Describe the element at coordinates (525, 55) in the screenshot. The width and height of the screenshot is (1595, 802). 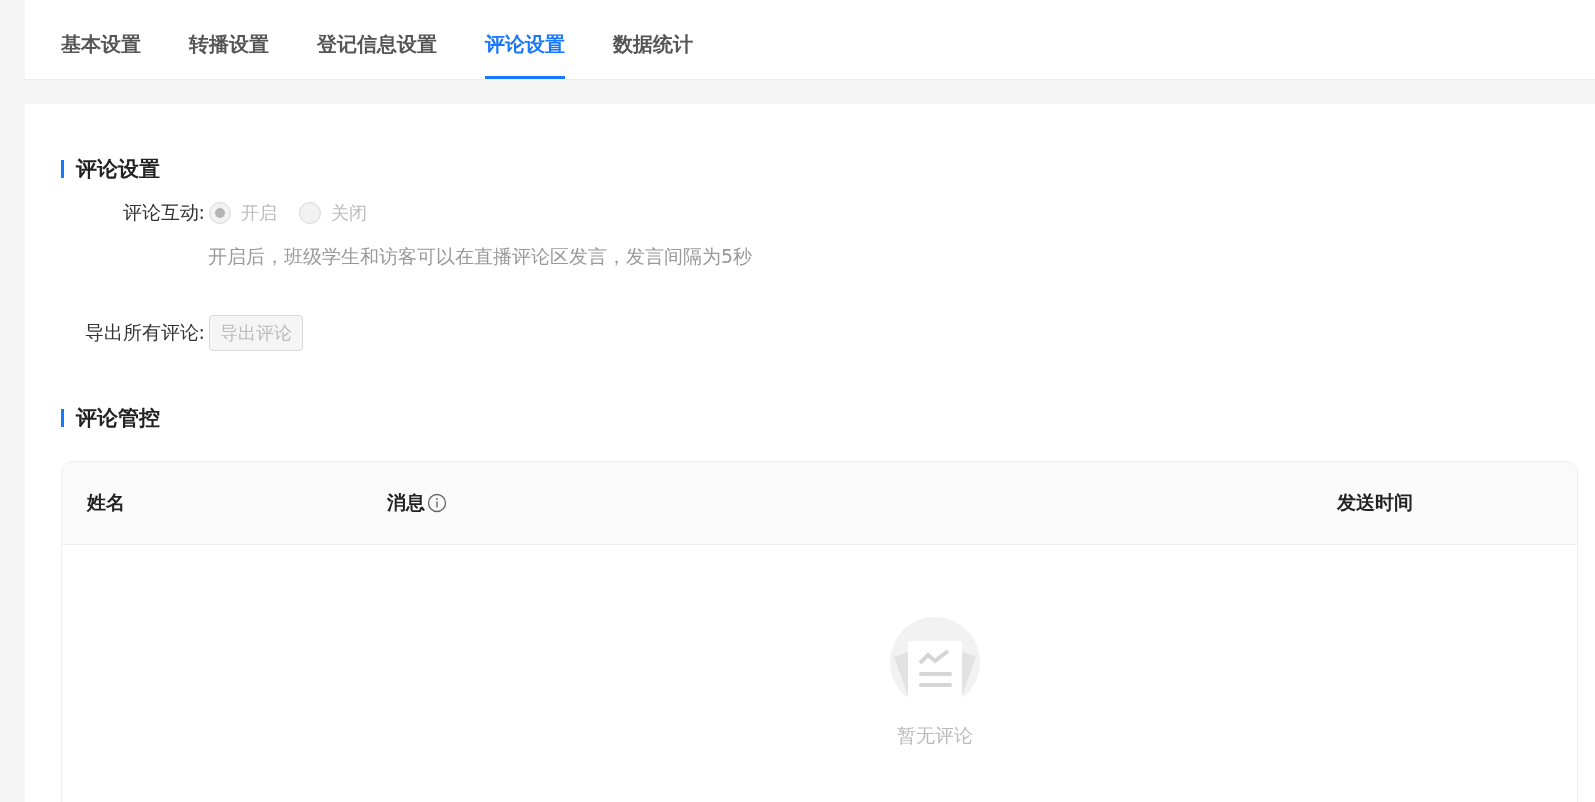
I see `tab: 评论设置` at that location.